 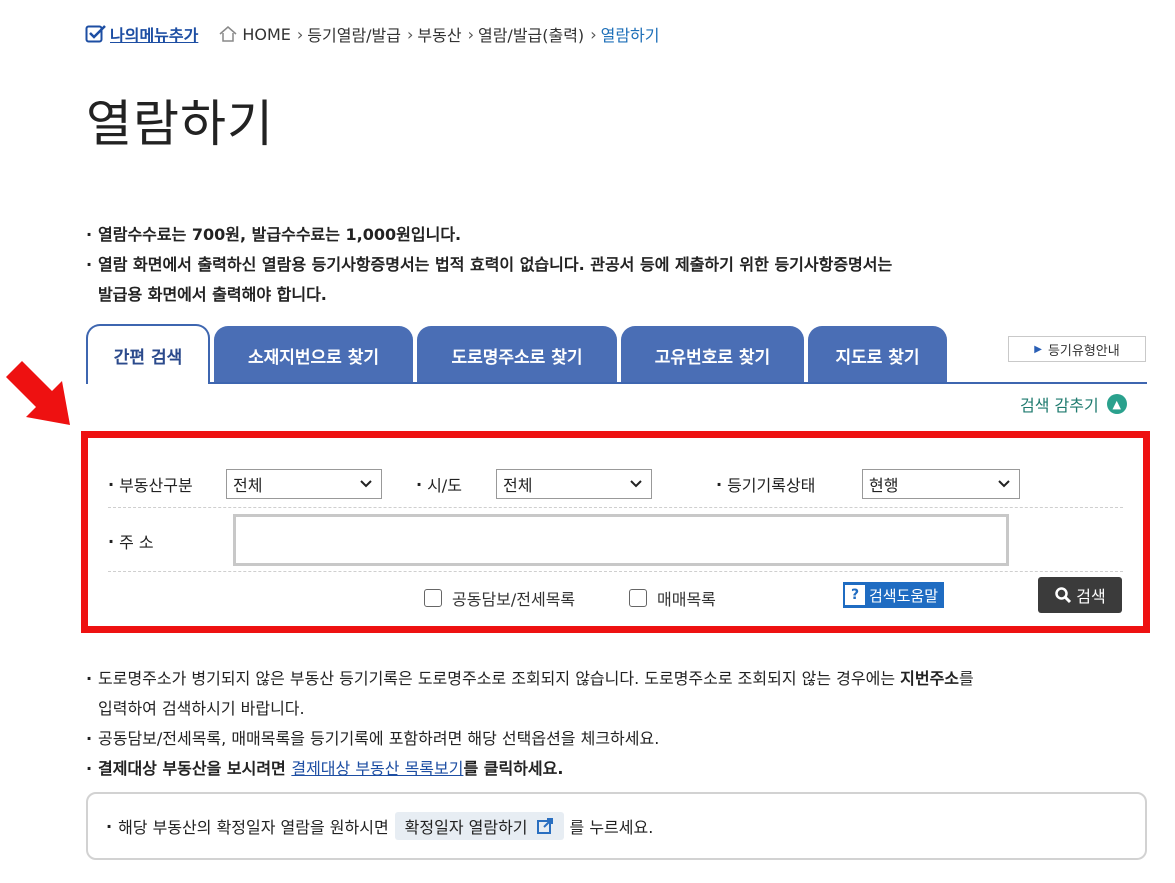 I want to click on search-button: 검색, so click(x=1080, y=595).